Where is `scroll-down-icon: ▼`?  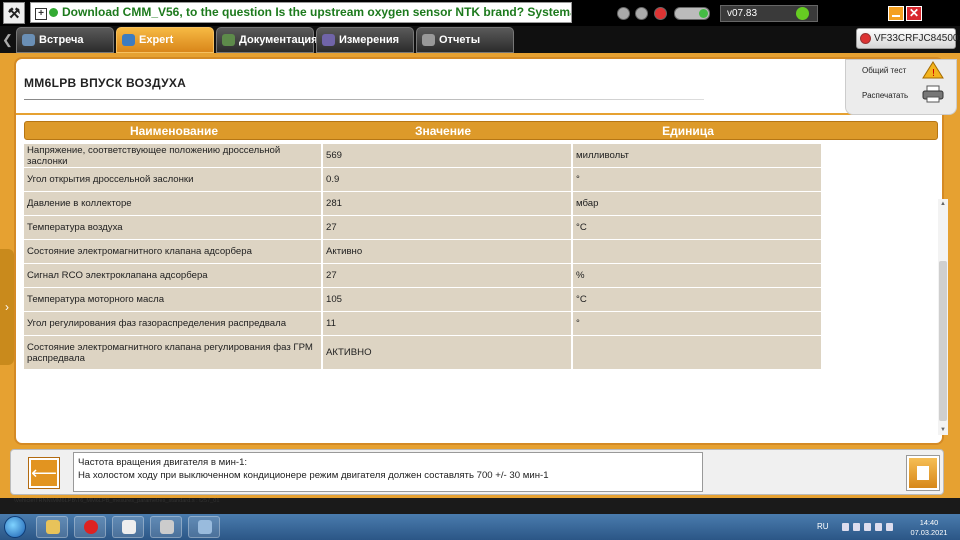 scroll-down-icon: ▼ is located at coordinates (943, 430).